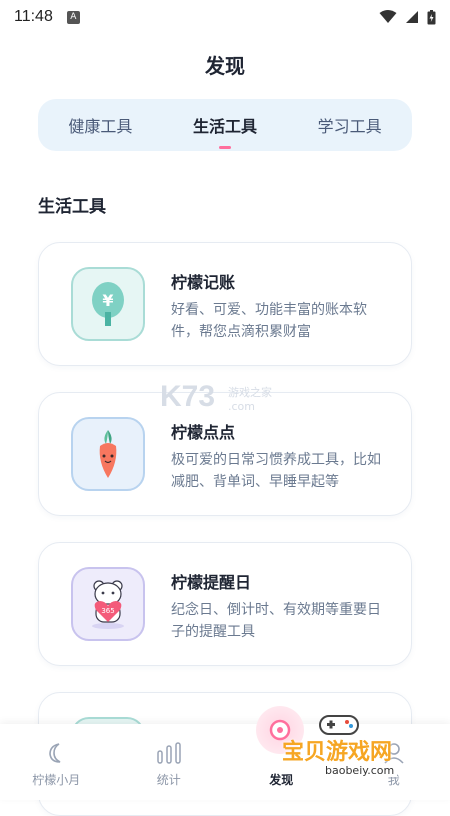 The height and width of the screenshot is (816, 450). Describe the element at coordinates (108, 604) in the screenshot. I see `bear-heart-icon: 365` at that location.